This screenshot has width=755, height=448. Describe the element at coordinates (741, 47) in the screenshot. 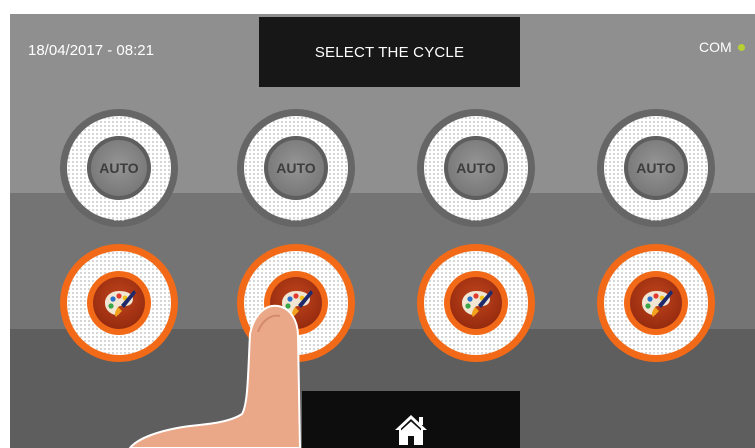

I see `com-status-indicator` at that location.